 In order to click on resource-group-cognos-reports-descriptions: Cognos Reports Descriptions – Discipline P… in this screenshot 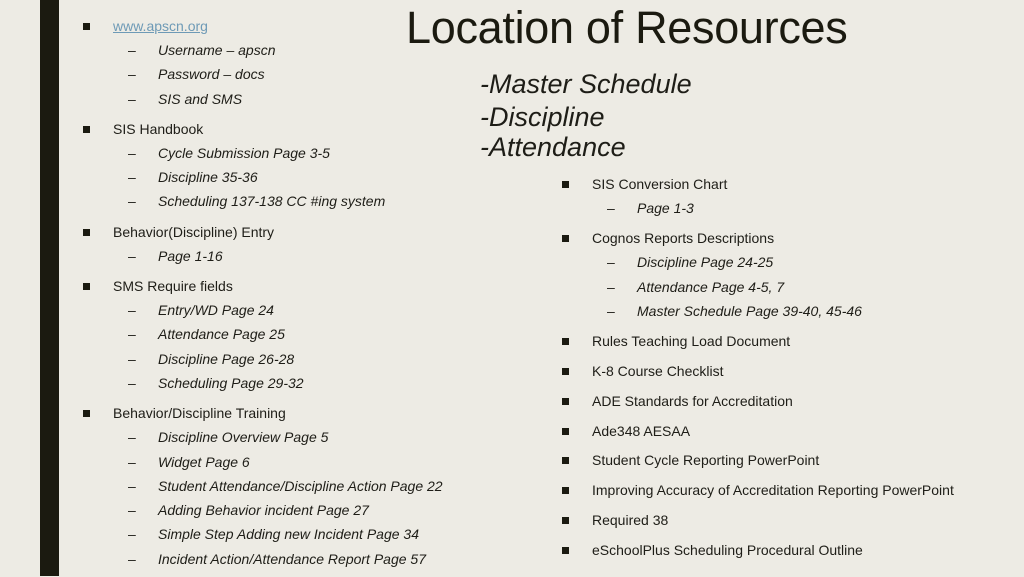, I will do `click(758, 274)`.